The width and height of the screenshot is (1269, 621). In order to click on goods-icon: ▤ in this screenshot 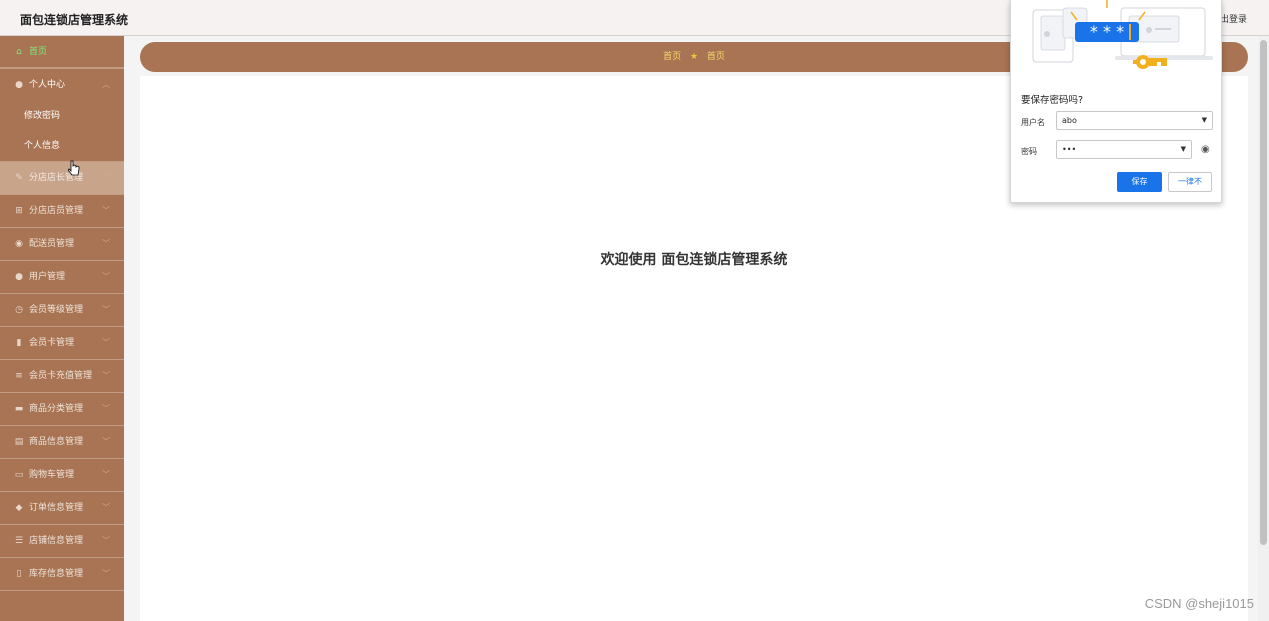, I will do `click(19, 442)`.